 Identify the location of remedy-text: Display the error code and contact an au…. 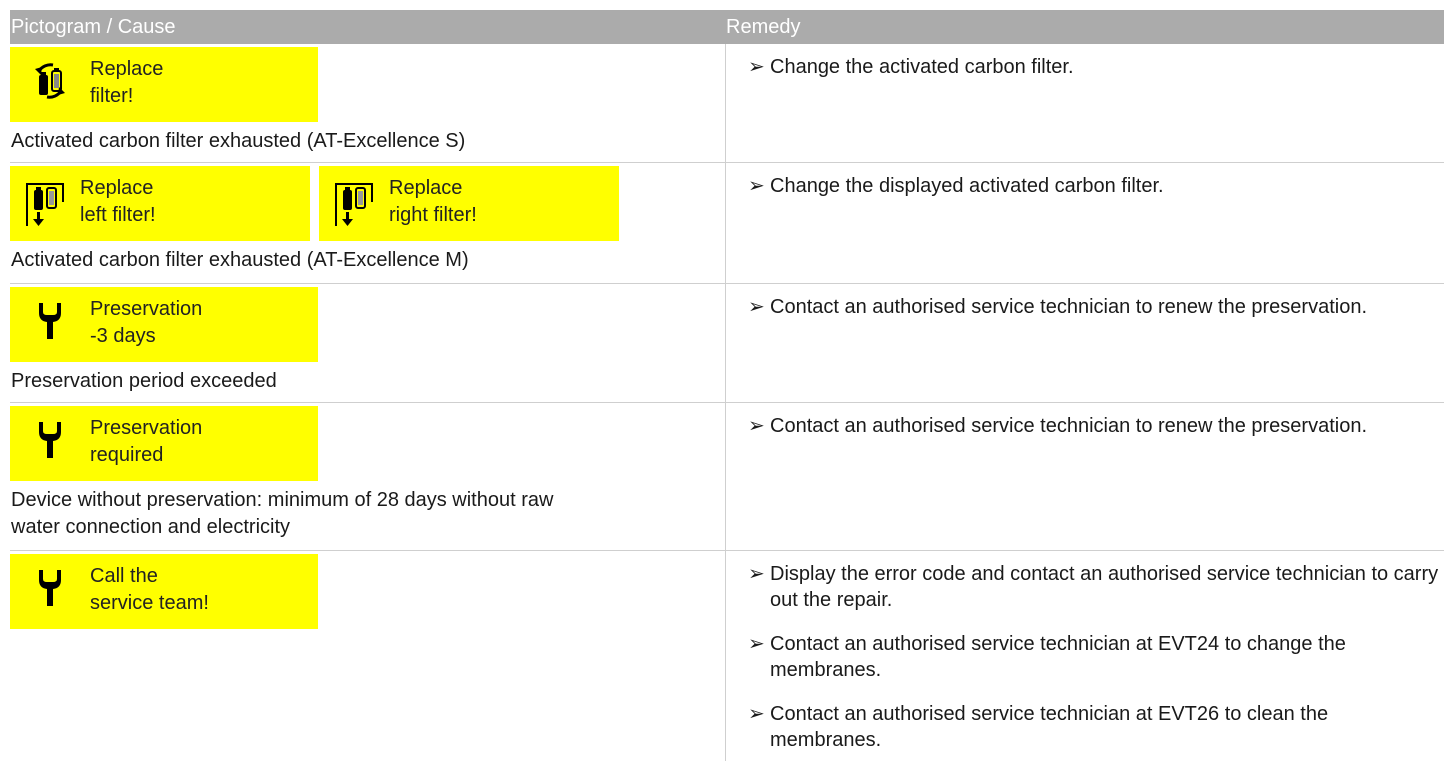
(1104, 587).